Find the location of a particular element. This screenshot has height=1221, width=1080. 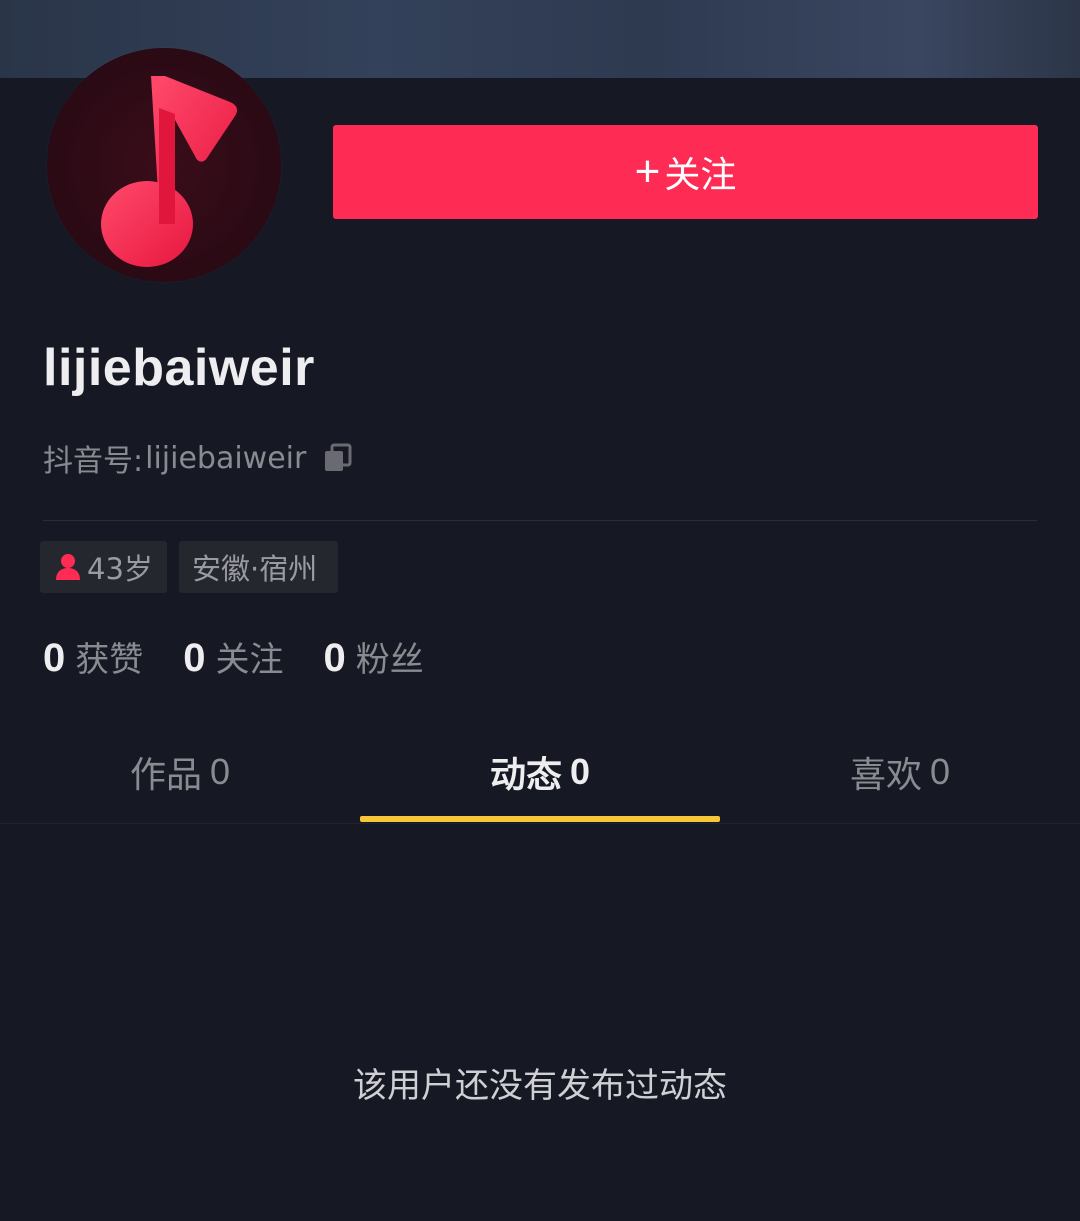

stat-likes-count: 0 is located at coordinates (54, 658).